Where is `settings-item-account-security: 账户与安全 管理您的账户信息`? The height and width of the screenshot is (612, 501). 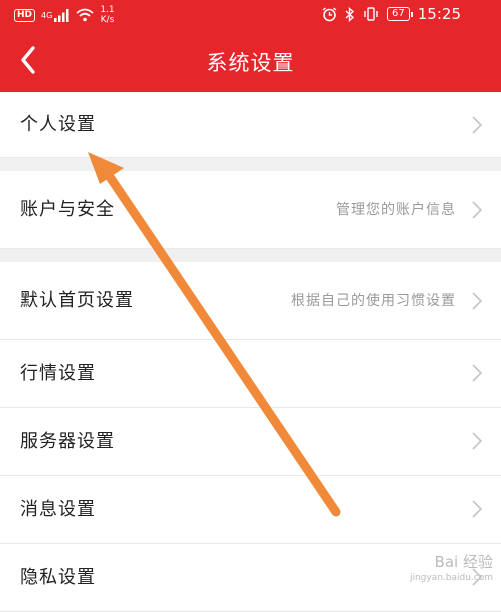
settings-item-account-security: 账户与安全 管理您的账户信息 is located at coordinates (250, 210).